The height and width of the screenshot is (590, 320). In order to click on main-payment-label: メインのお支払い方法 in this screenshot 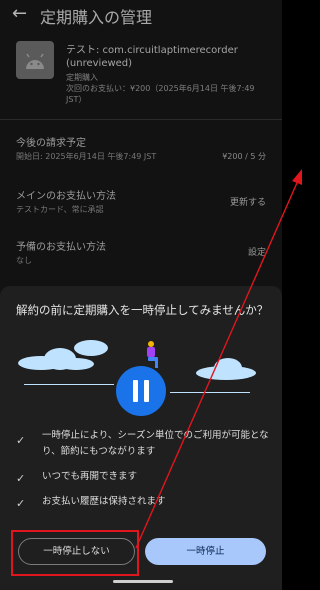, I will do `click(66, 196)`.